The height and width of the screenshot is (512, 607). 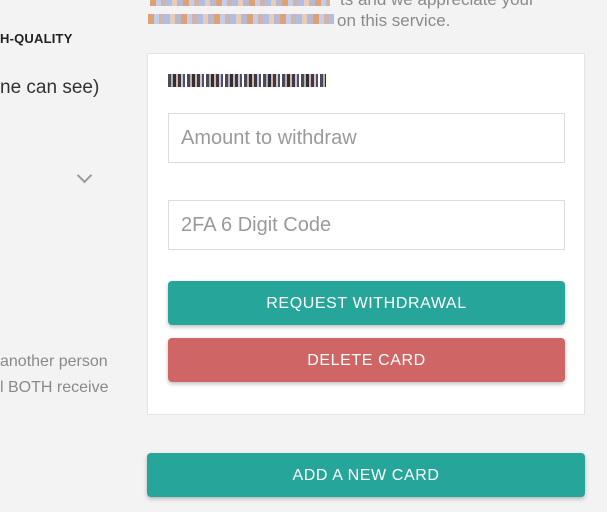 I want to click on request-withdrawal-button: REQUEST WITHDRAWAL, so click(x=366, y=303).